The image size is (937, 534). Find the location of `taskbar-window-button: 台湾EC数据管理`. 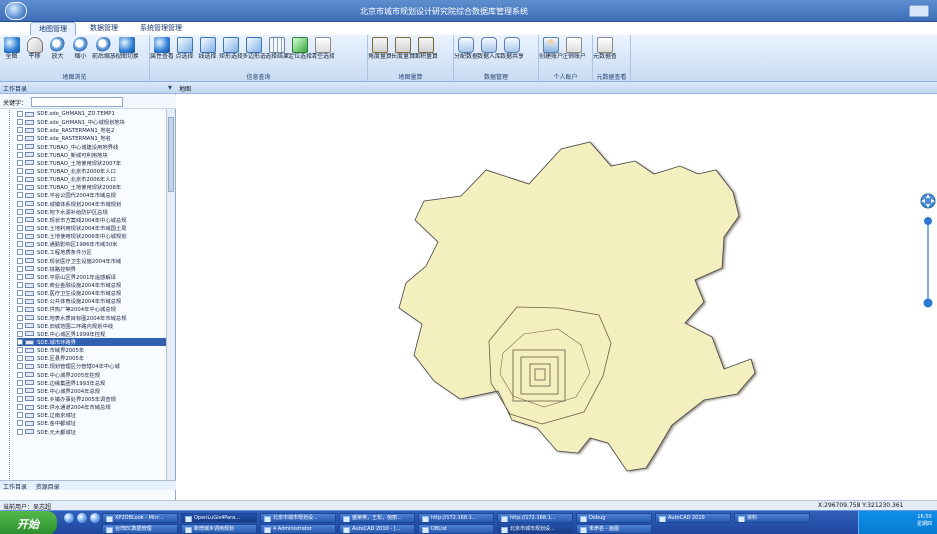

taskbar-window-button: 台湾EC数据管理 is located at coordinates (140, 529).